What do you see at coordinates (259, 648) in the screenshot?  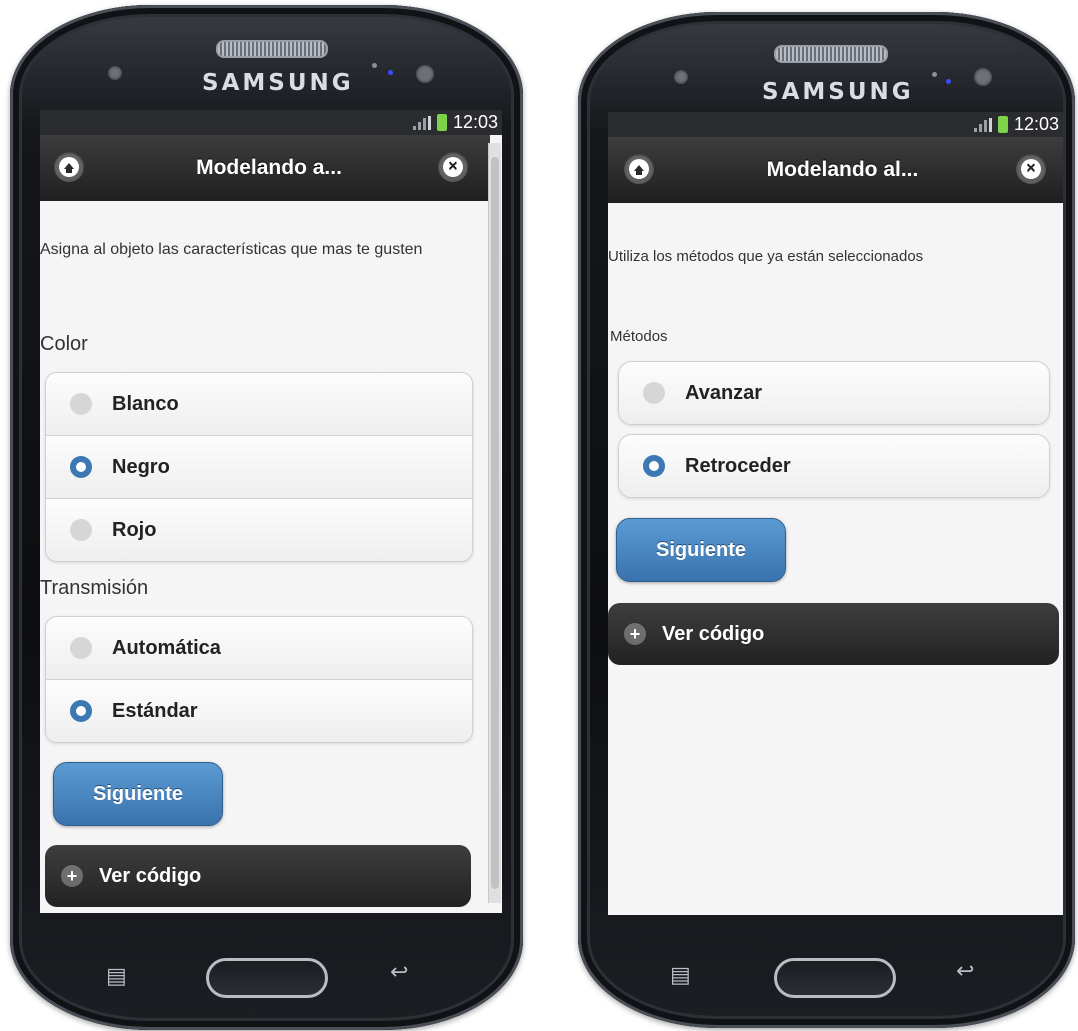 I see `radio-option-automatica: Automática` at bounding box center [259, 648].